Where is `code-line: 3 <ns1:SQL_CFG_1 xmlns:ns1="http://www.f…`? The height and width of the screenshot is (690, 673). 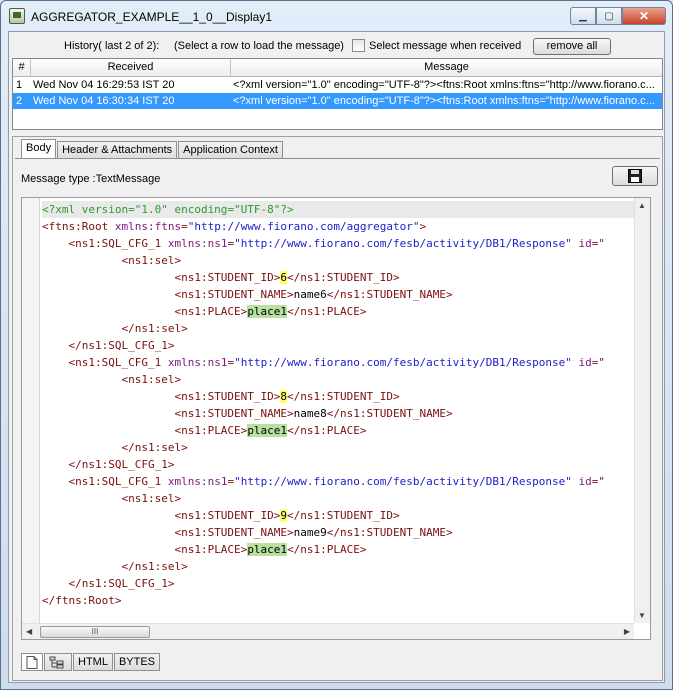 code-line: 3 <ns1:SQL_CFG_1 xmlns:ns1="http://www.f… is located at coordinates (338, 243).